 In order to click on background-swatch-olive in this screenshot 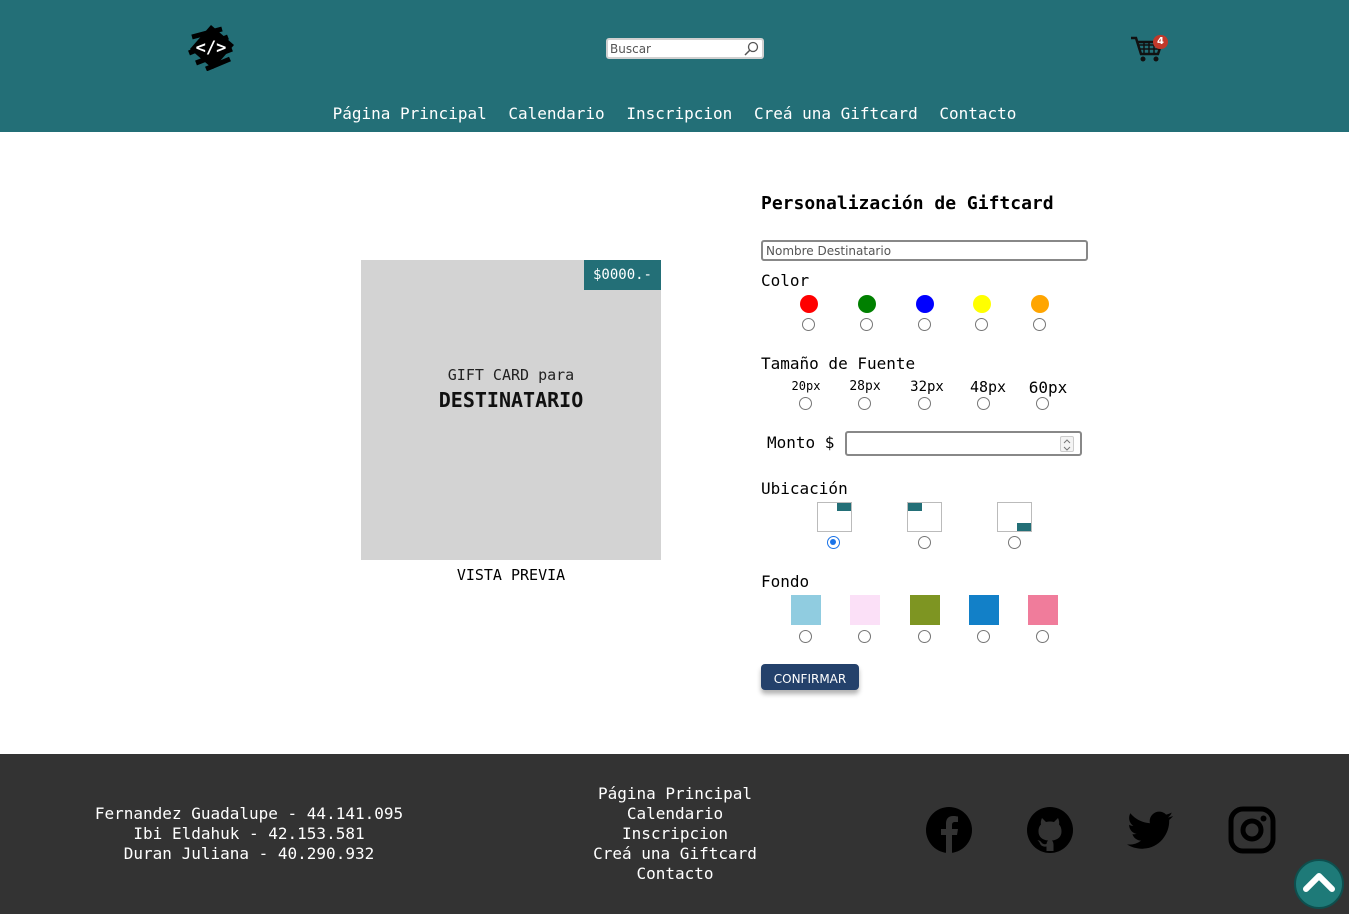, I will do `click(925, 610)`.